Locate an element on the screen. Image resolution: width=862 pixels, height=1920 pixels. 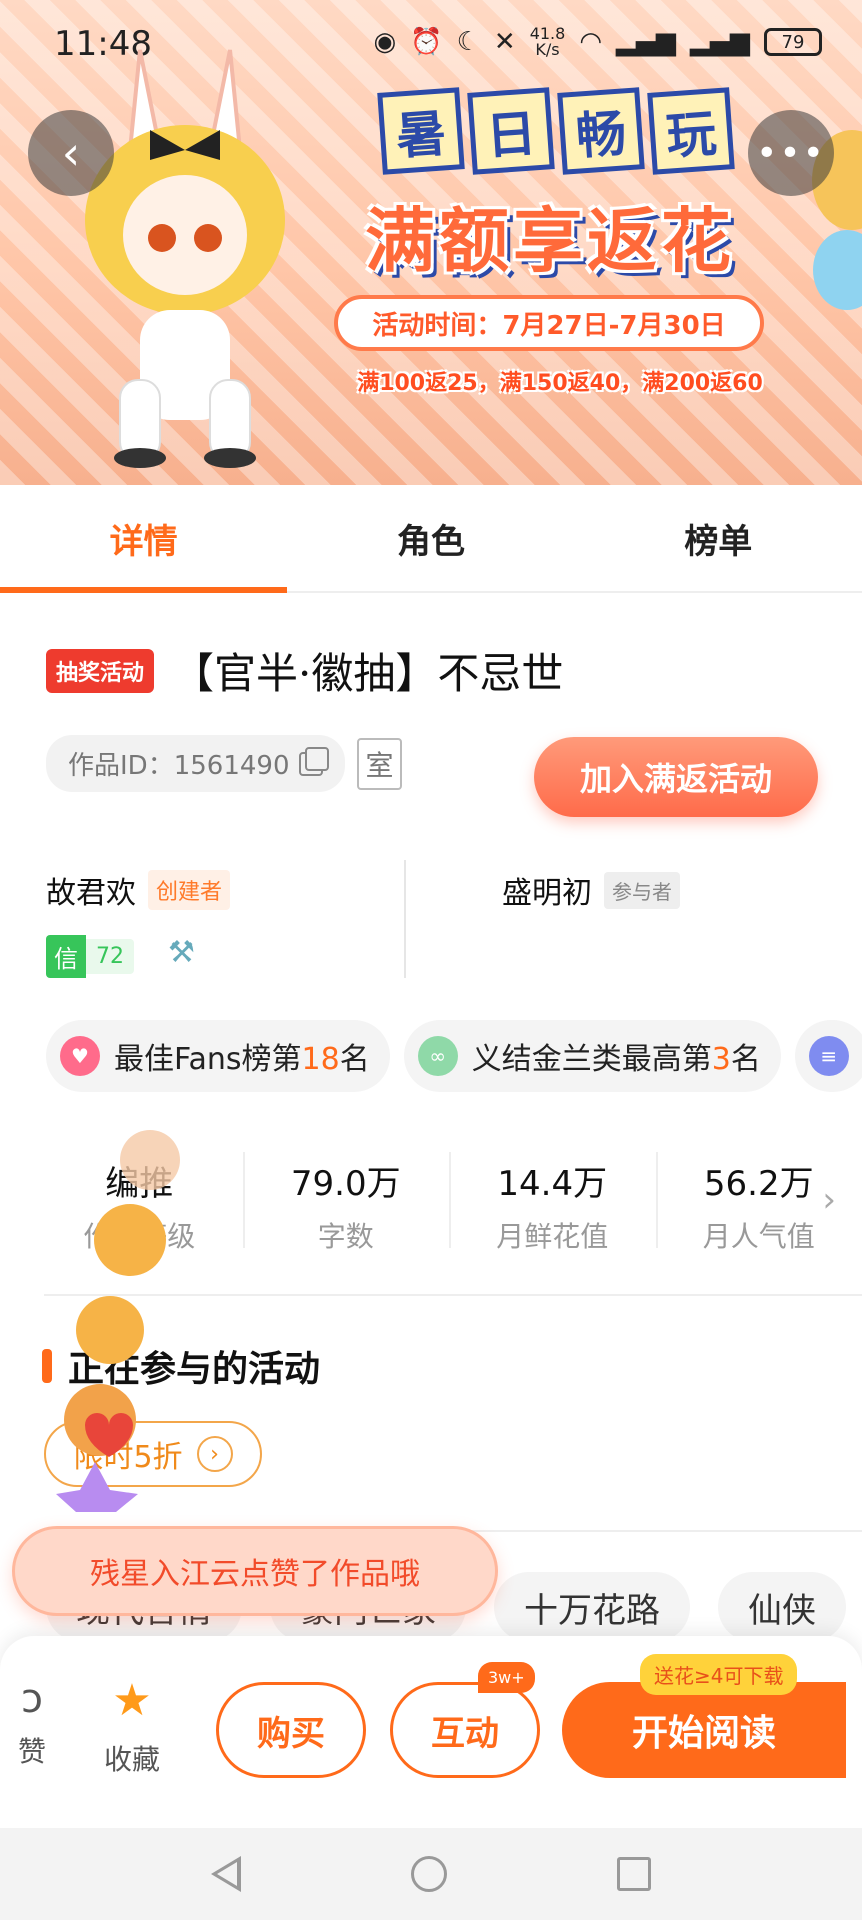
ranking-chips: ♥ 最佳Fans榜第18名 ∞ 义结金兰类最高第3名 ≡ is located at coordinates (454, 1056).